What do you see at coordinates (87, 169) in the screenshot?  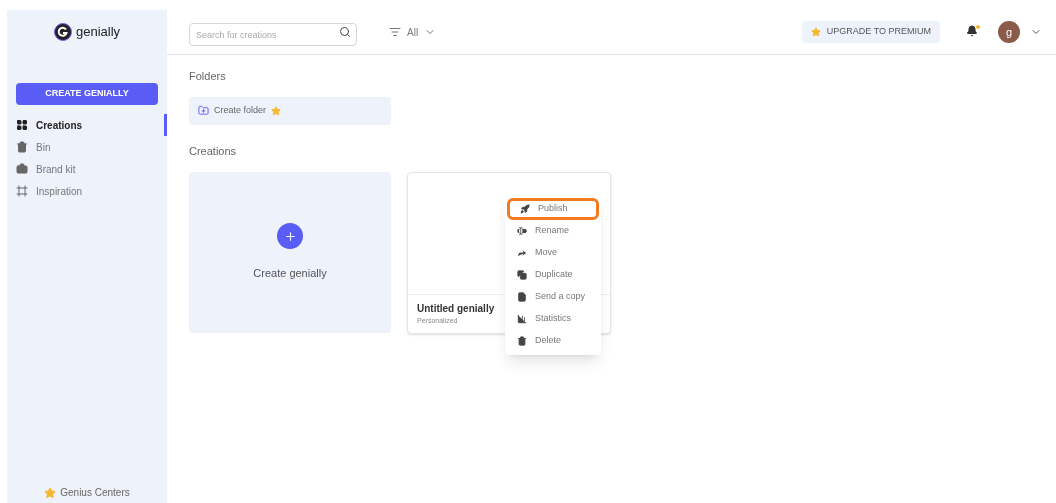 I see `nav-item: Brand kit` at bounding box center [87, 169].